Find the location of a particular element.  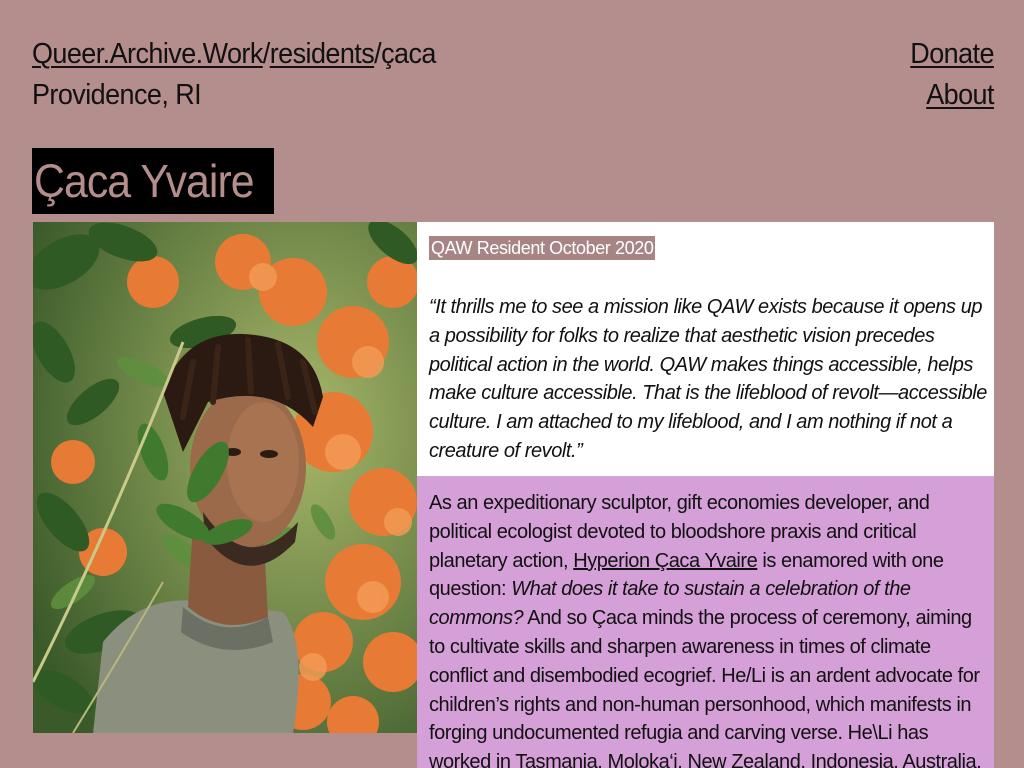

breadcrumb: Queer.Archive.Work/residents/çaca is located at coordinates (234, 54).